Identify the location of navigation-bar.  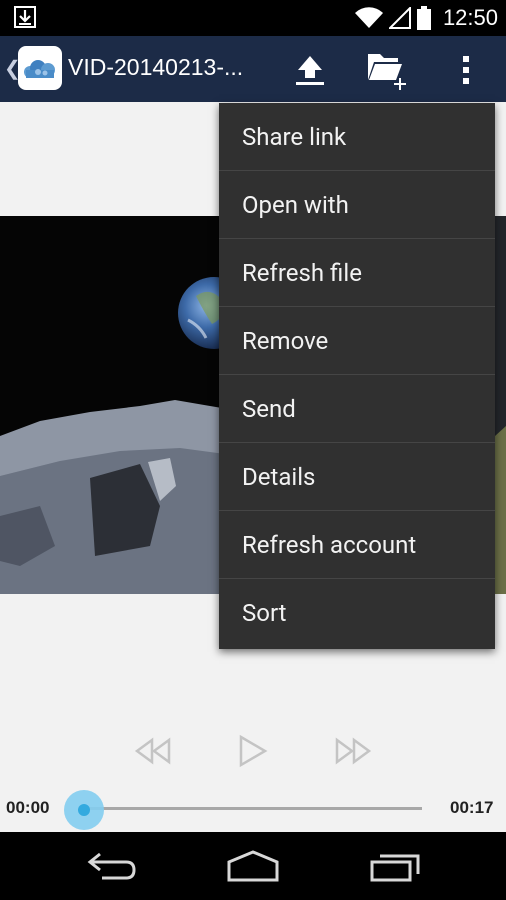
(253, 866).